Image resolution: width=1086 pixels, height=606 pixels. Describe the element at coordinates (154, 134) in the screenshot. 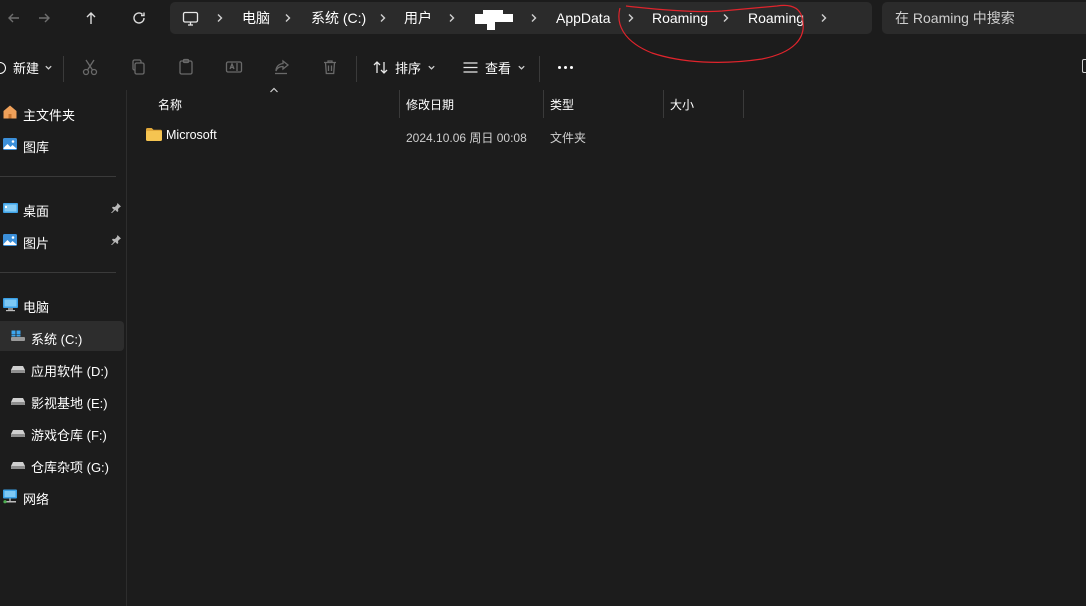

I see `folder-icon` at that location.